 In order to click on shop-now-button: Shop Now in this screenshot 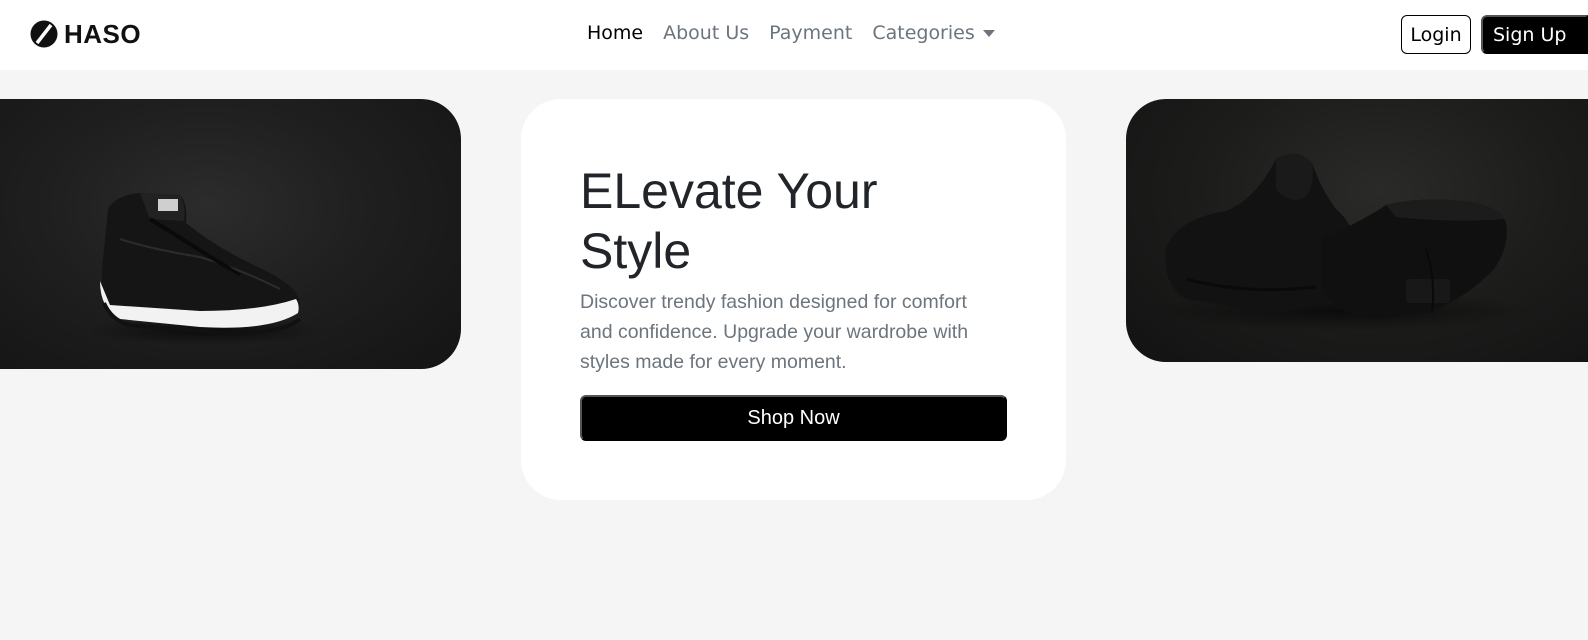, I will do `click(793, 418)`.